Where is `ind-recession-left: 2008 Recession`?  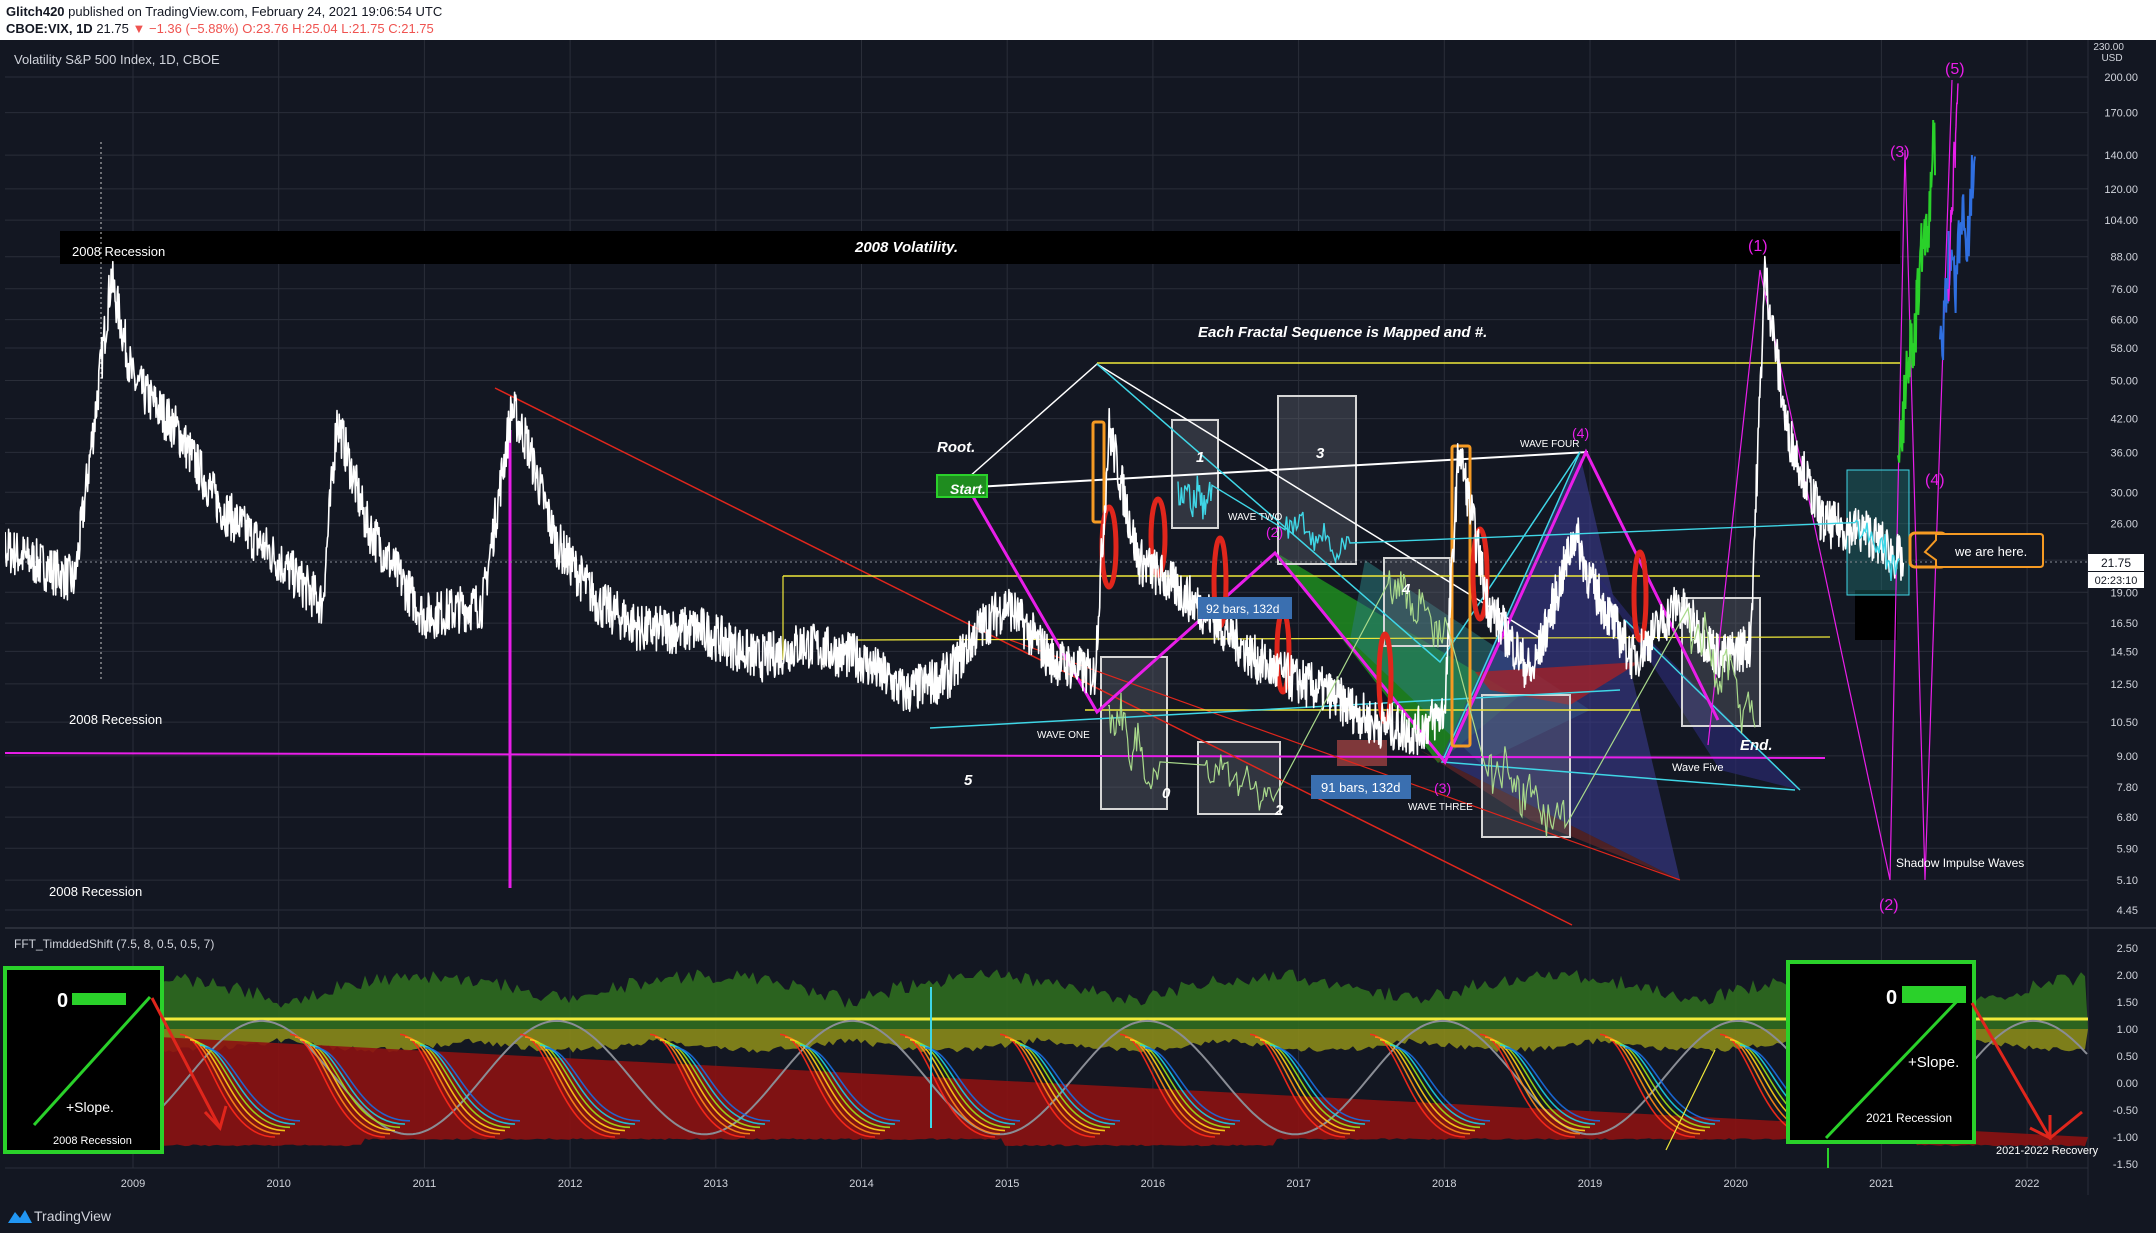
ind-recession-left: 2008 Recession is located at coordinates (92, 1141).